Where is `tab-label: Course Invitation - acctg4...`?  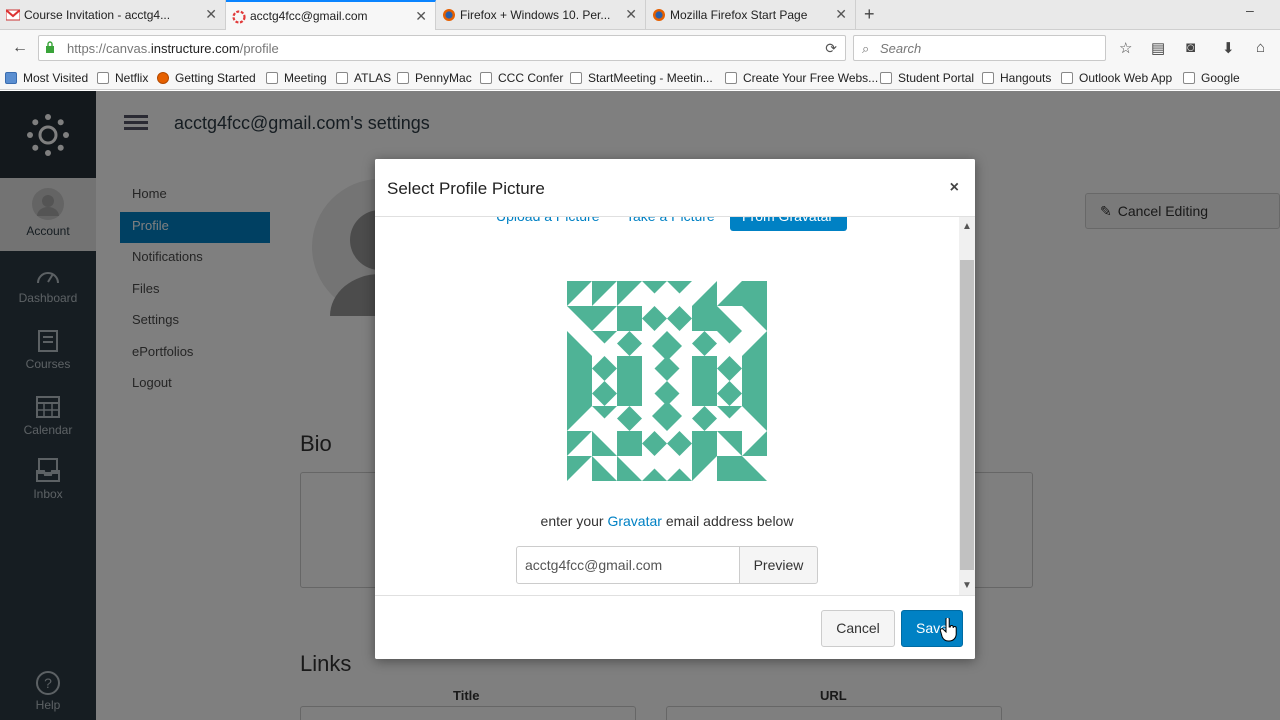
tab-label: Course Invitation - acctg4... is located at coordinates (97, 15).